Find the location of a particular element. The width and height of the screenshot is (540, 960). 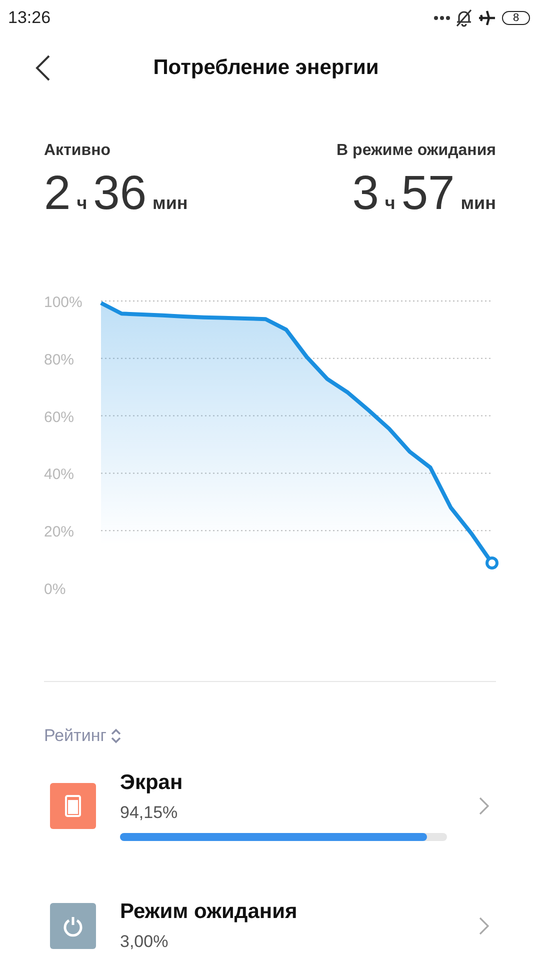

hours-value: 3 is located at coordinates (365, 193).